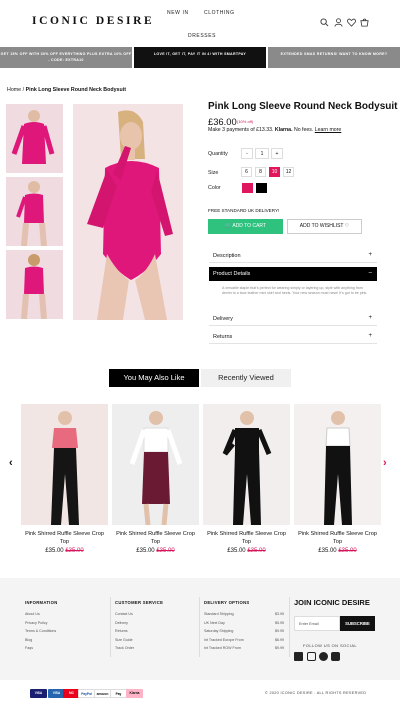 This screenshot has height=702, width=400. I want to click on footer-delivery-prices: $3.95 $5.95 $9.95 $6.99 $9.99, so click(272, 631).